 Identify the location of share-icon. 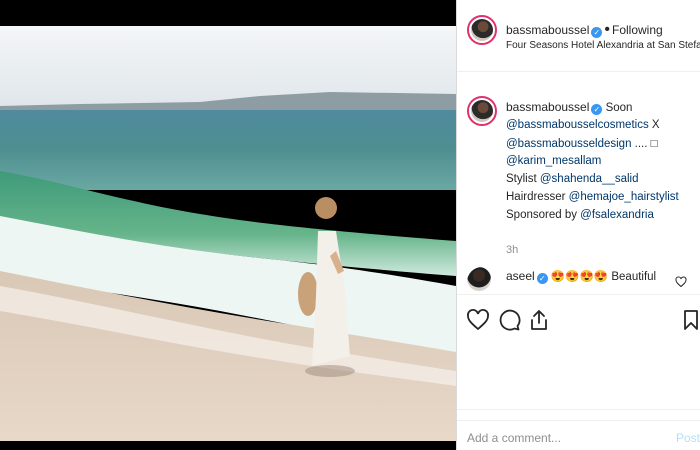
(539, 320).